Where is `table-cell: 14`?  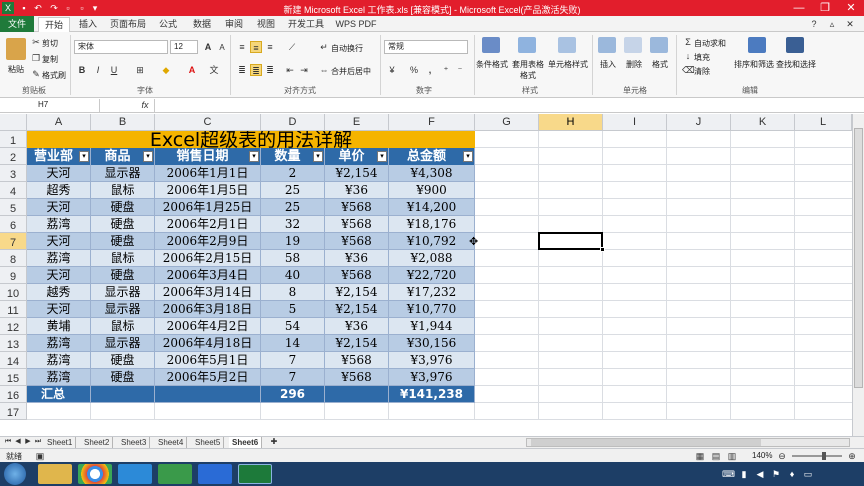
table-cell: 14 is located at coordinates (293, 343).